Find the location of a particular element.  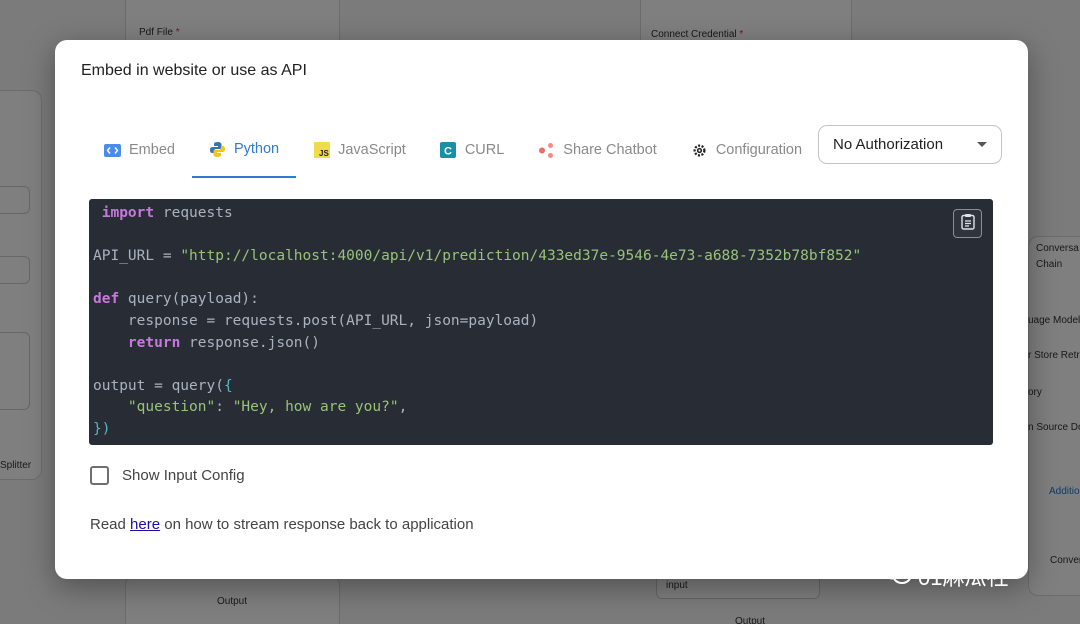

clipboard-icon is located at coordinates (967, 224).